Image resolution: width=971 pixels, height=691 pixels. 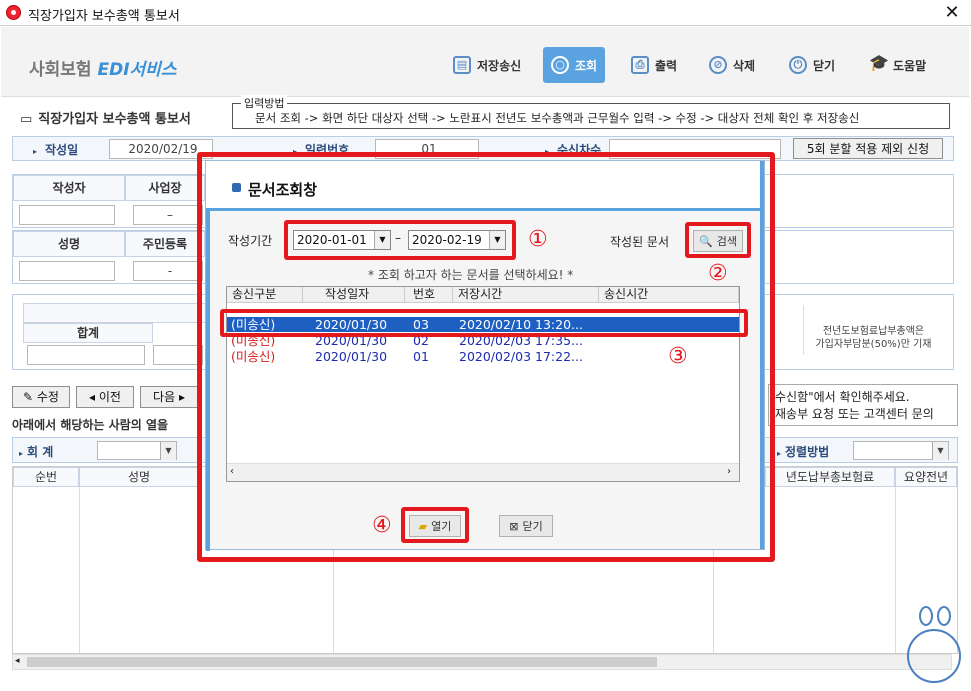 What do you see at coordinates (26, 119) in the screenshot?
I see `form-icon: ▭` at bounding box center [26, 119].